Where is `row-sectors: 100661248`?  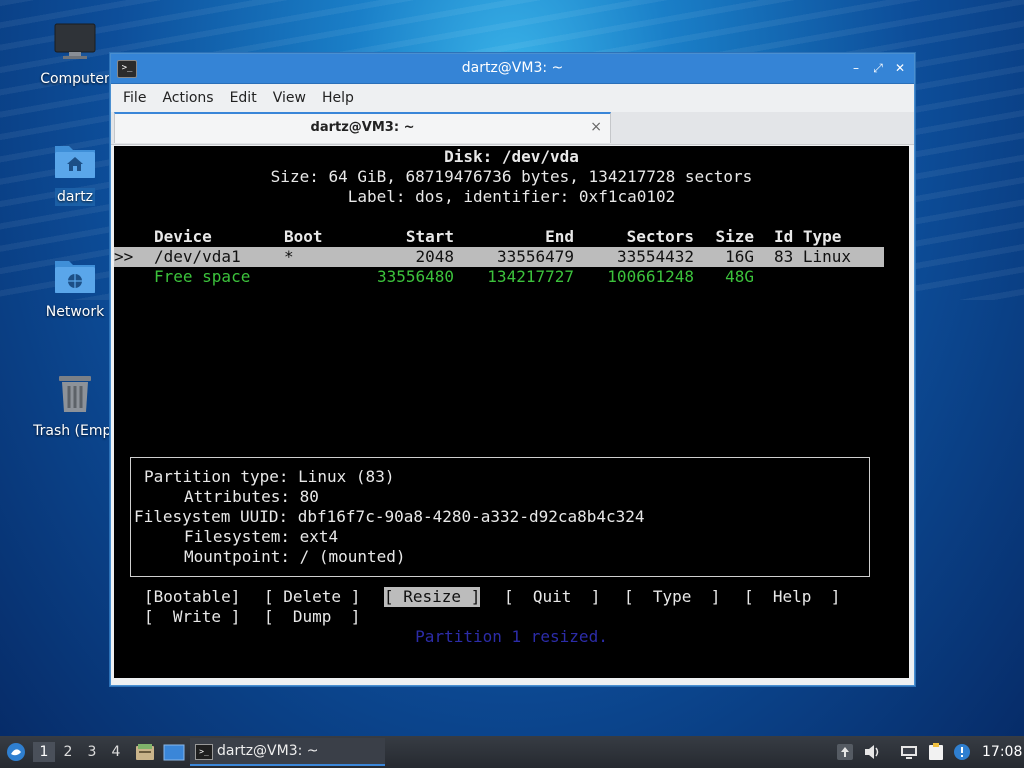 row-sectors: 100661248 is located at coordinates (650, 276).